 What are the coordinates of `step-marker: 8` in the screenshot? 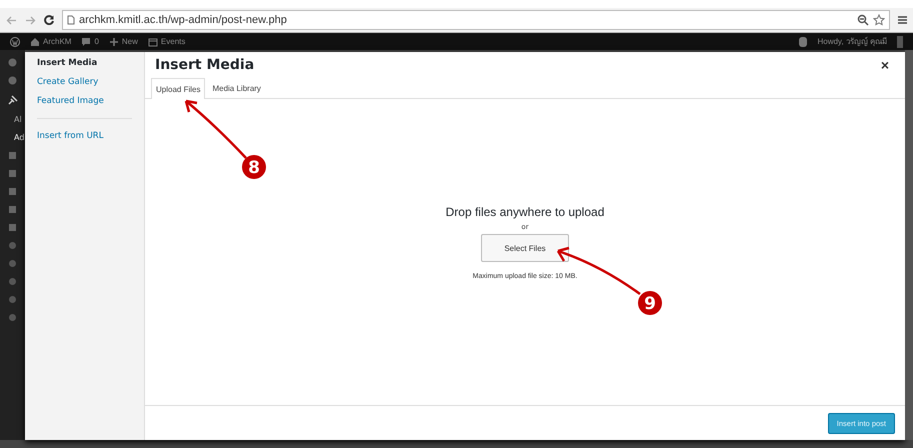 It's located at (254, 167).